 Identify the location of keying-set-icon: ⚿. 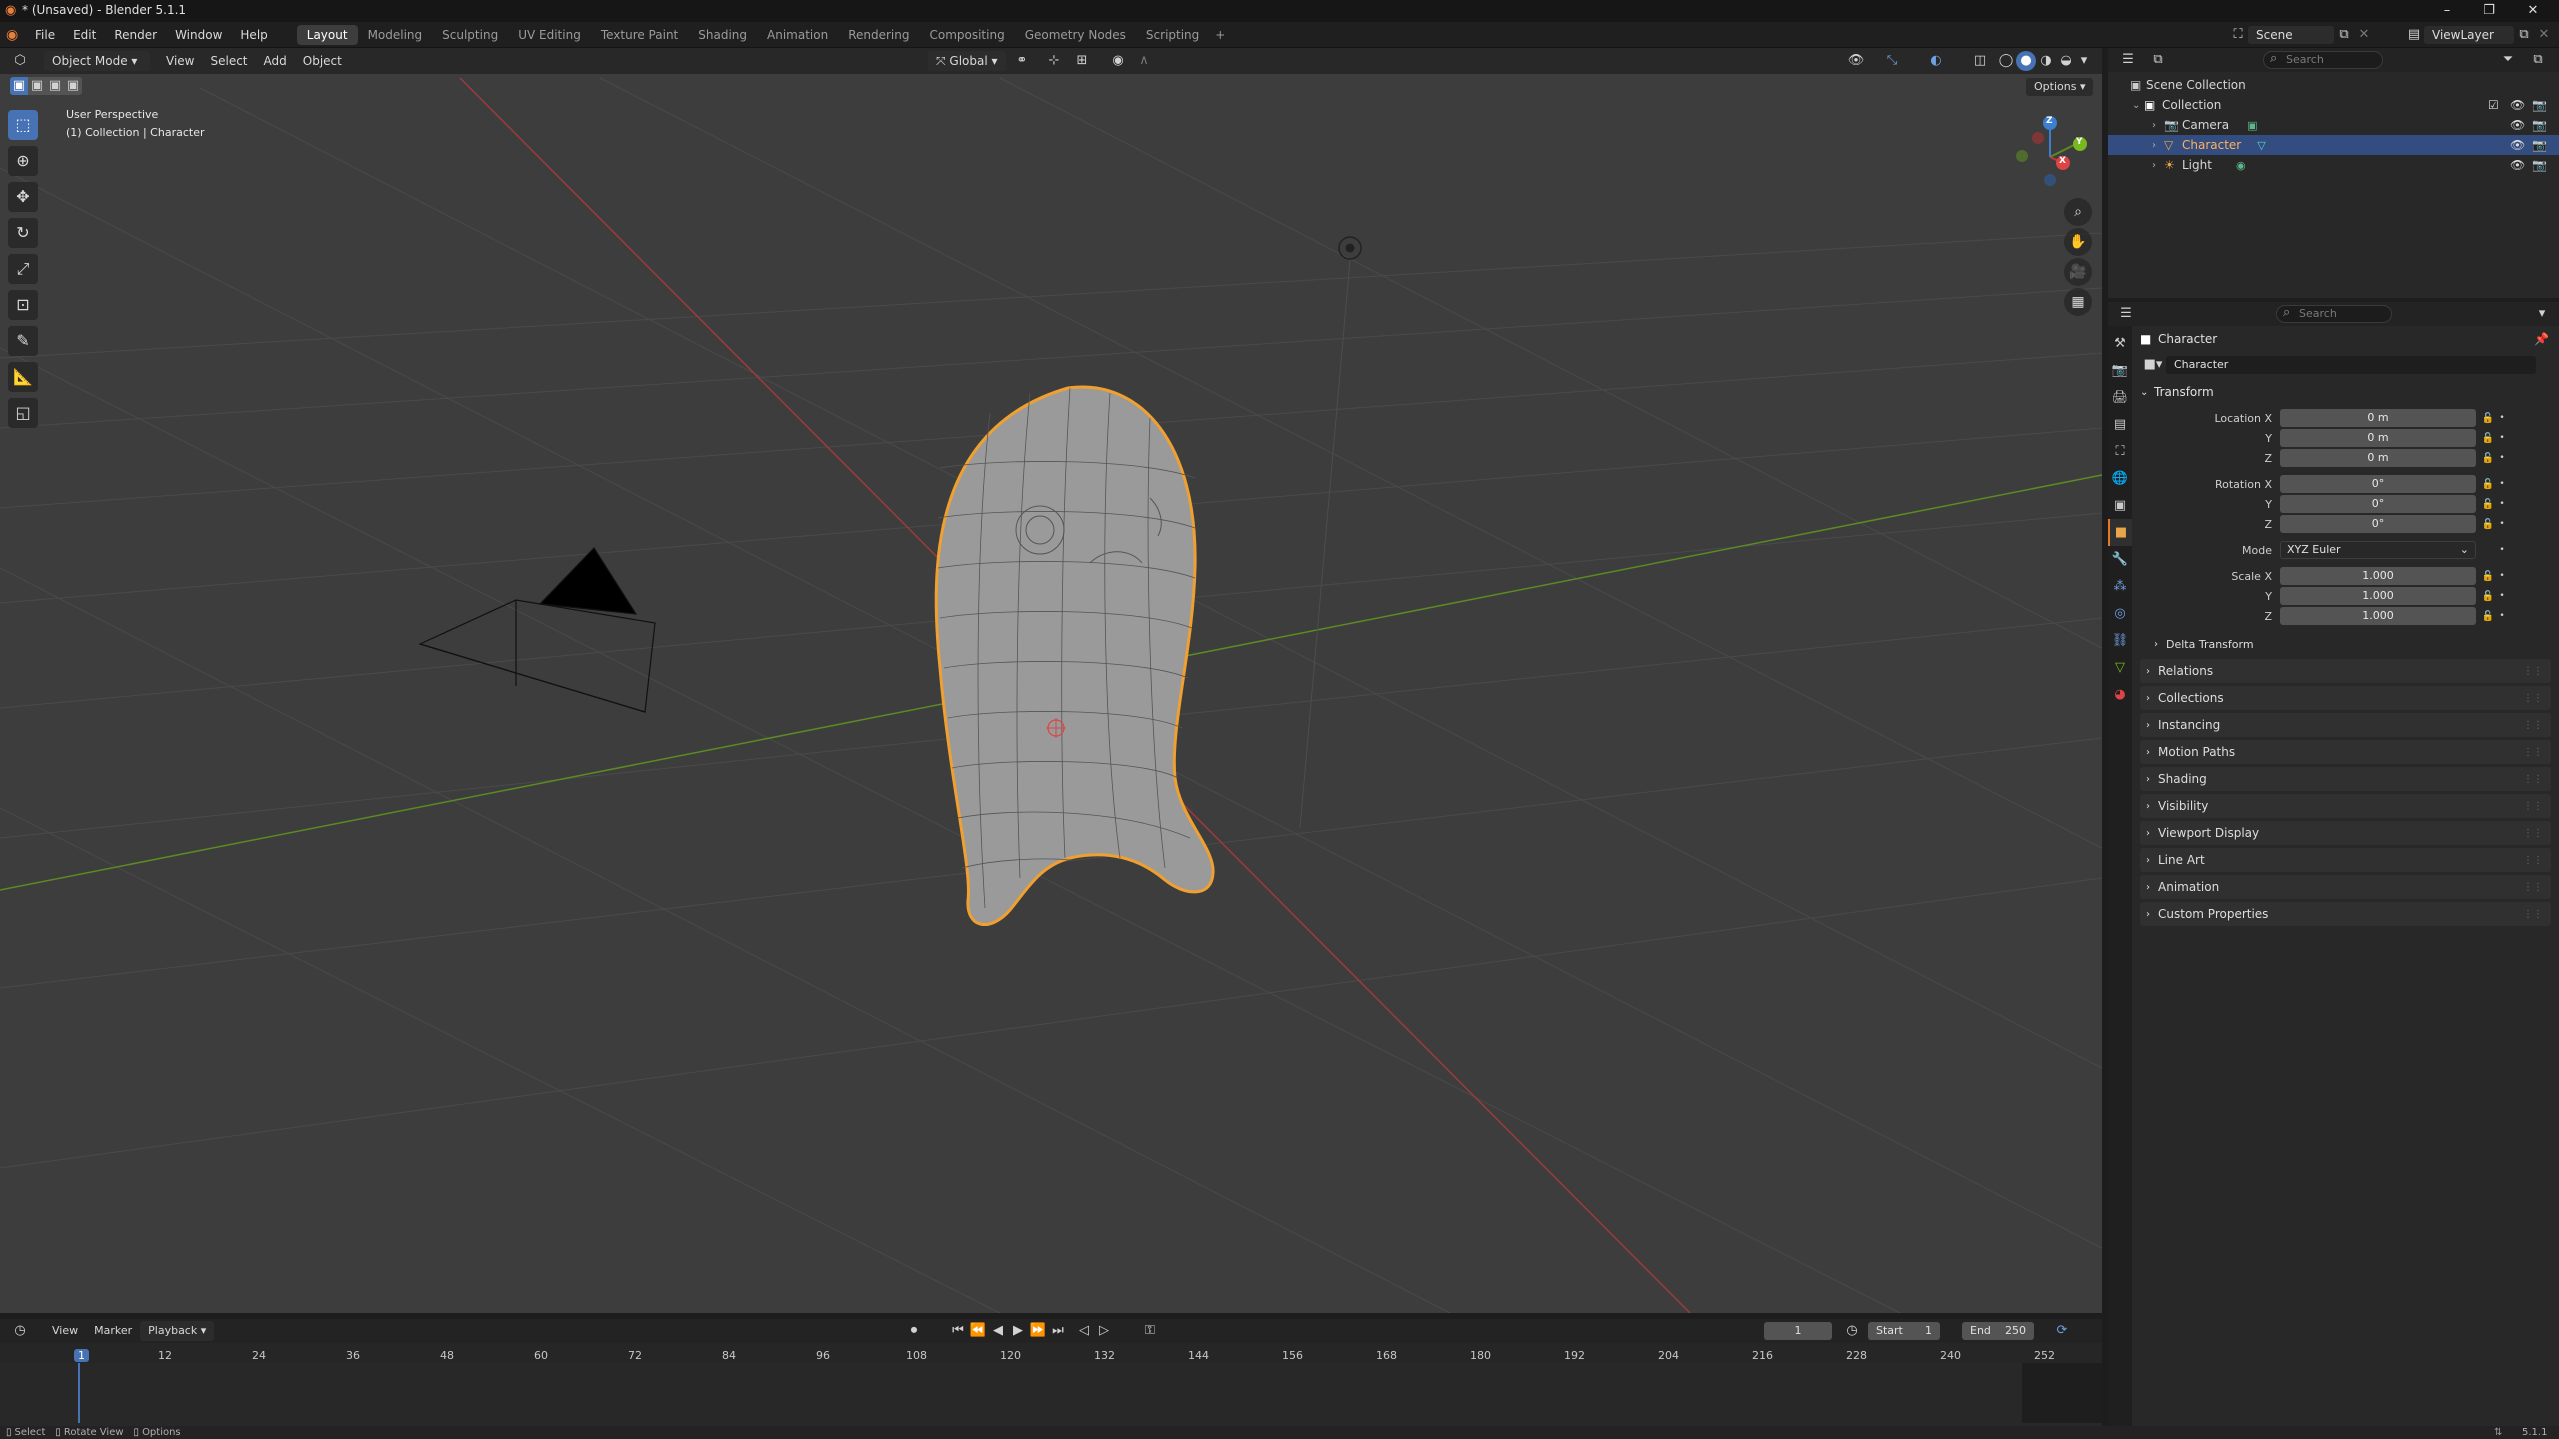
(1150, 1331).